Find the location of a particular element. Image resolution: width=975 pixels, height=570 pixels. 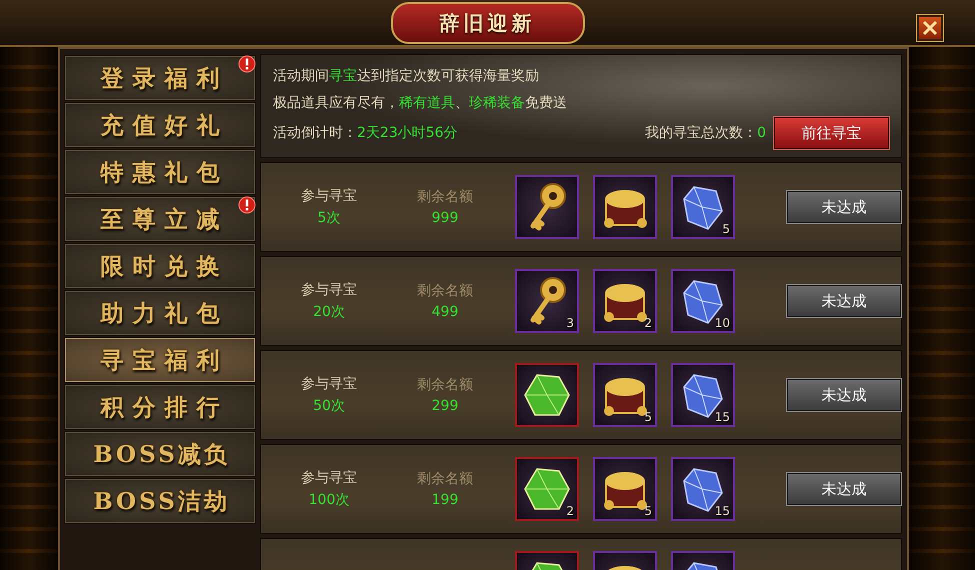

sidebar-item: BOSS减负 is located at coordinates (160, 454).